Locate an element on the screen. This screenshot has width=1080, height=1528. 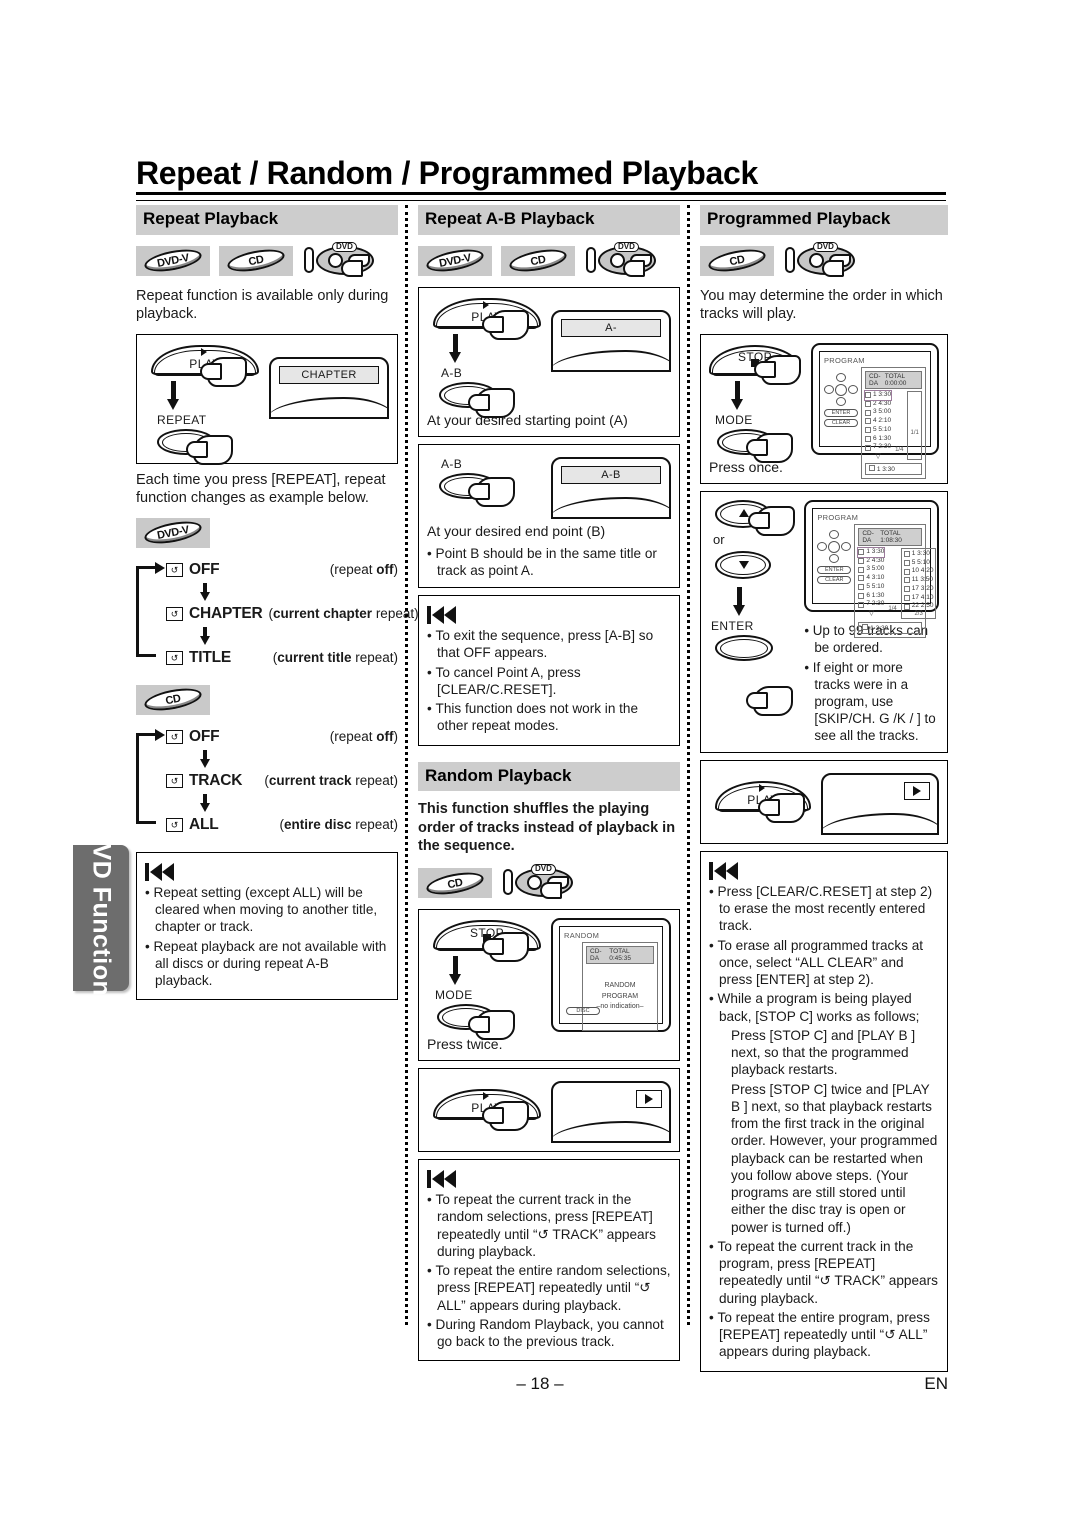
enter-button-label: ENTER is located at coordinates (732, 625).